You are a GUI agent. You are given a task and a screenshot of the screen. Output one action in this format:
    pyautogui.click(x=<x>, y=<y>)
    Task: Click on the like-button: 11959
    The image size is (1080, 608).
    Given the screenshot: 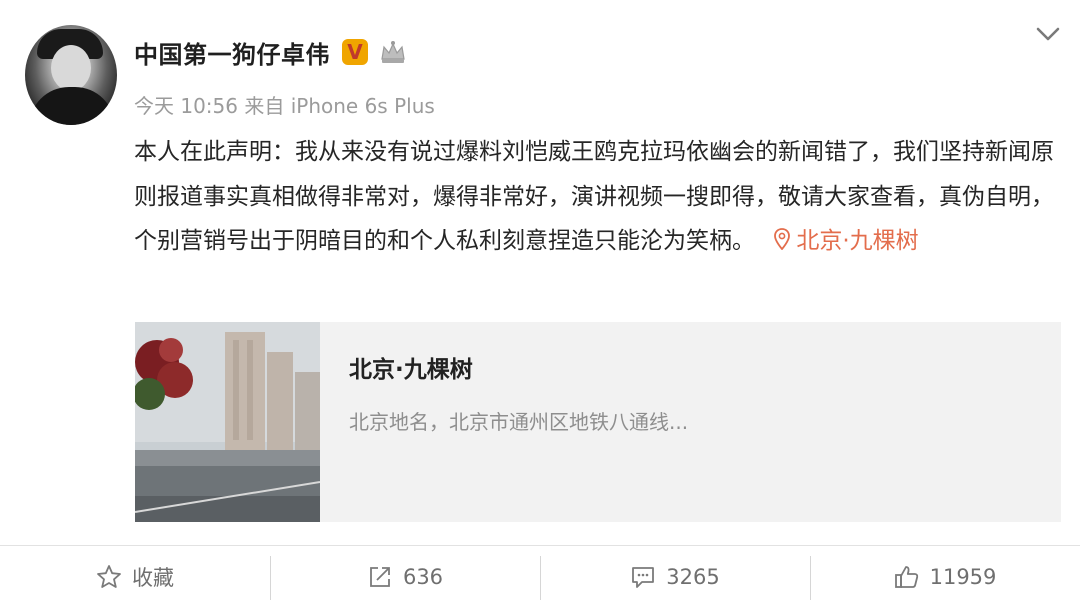 What is the action you would take?
    pyautogui.click(x=945, y=577)
    